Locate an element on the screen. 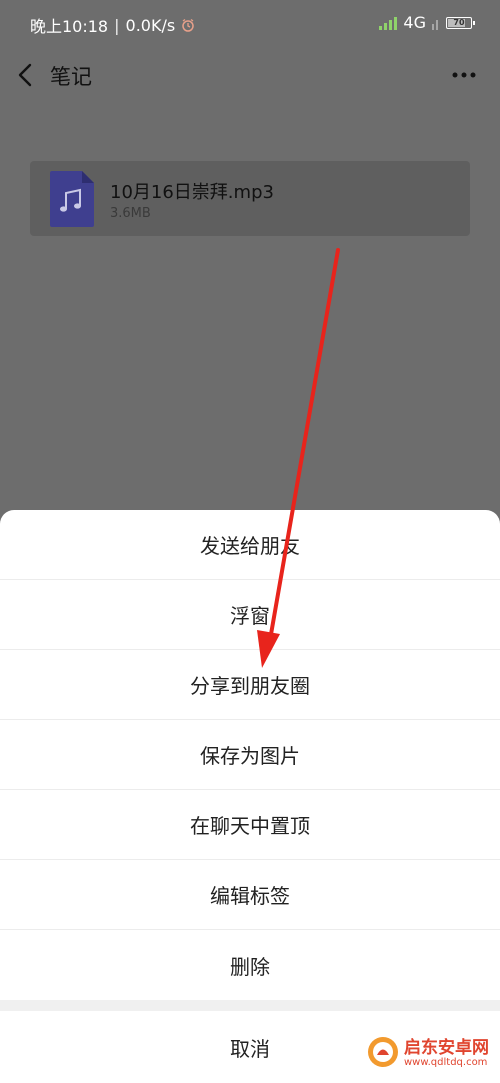 The height and width of the screenshot is (1083, 500). sheet-divider is located at coordinates (250, 1005).